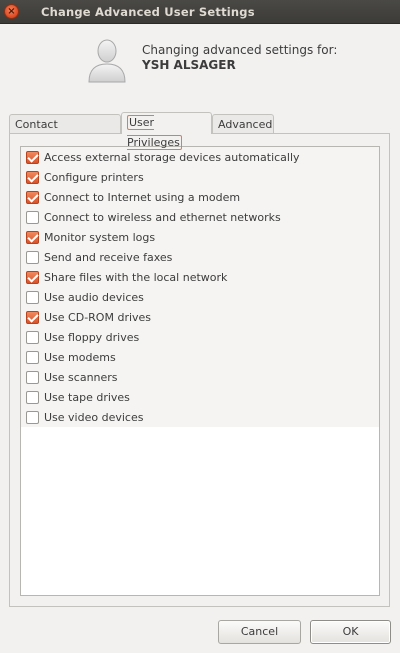  I want to click on tab-label: User Privileges, so click(154, 132).